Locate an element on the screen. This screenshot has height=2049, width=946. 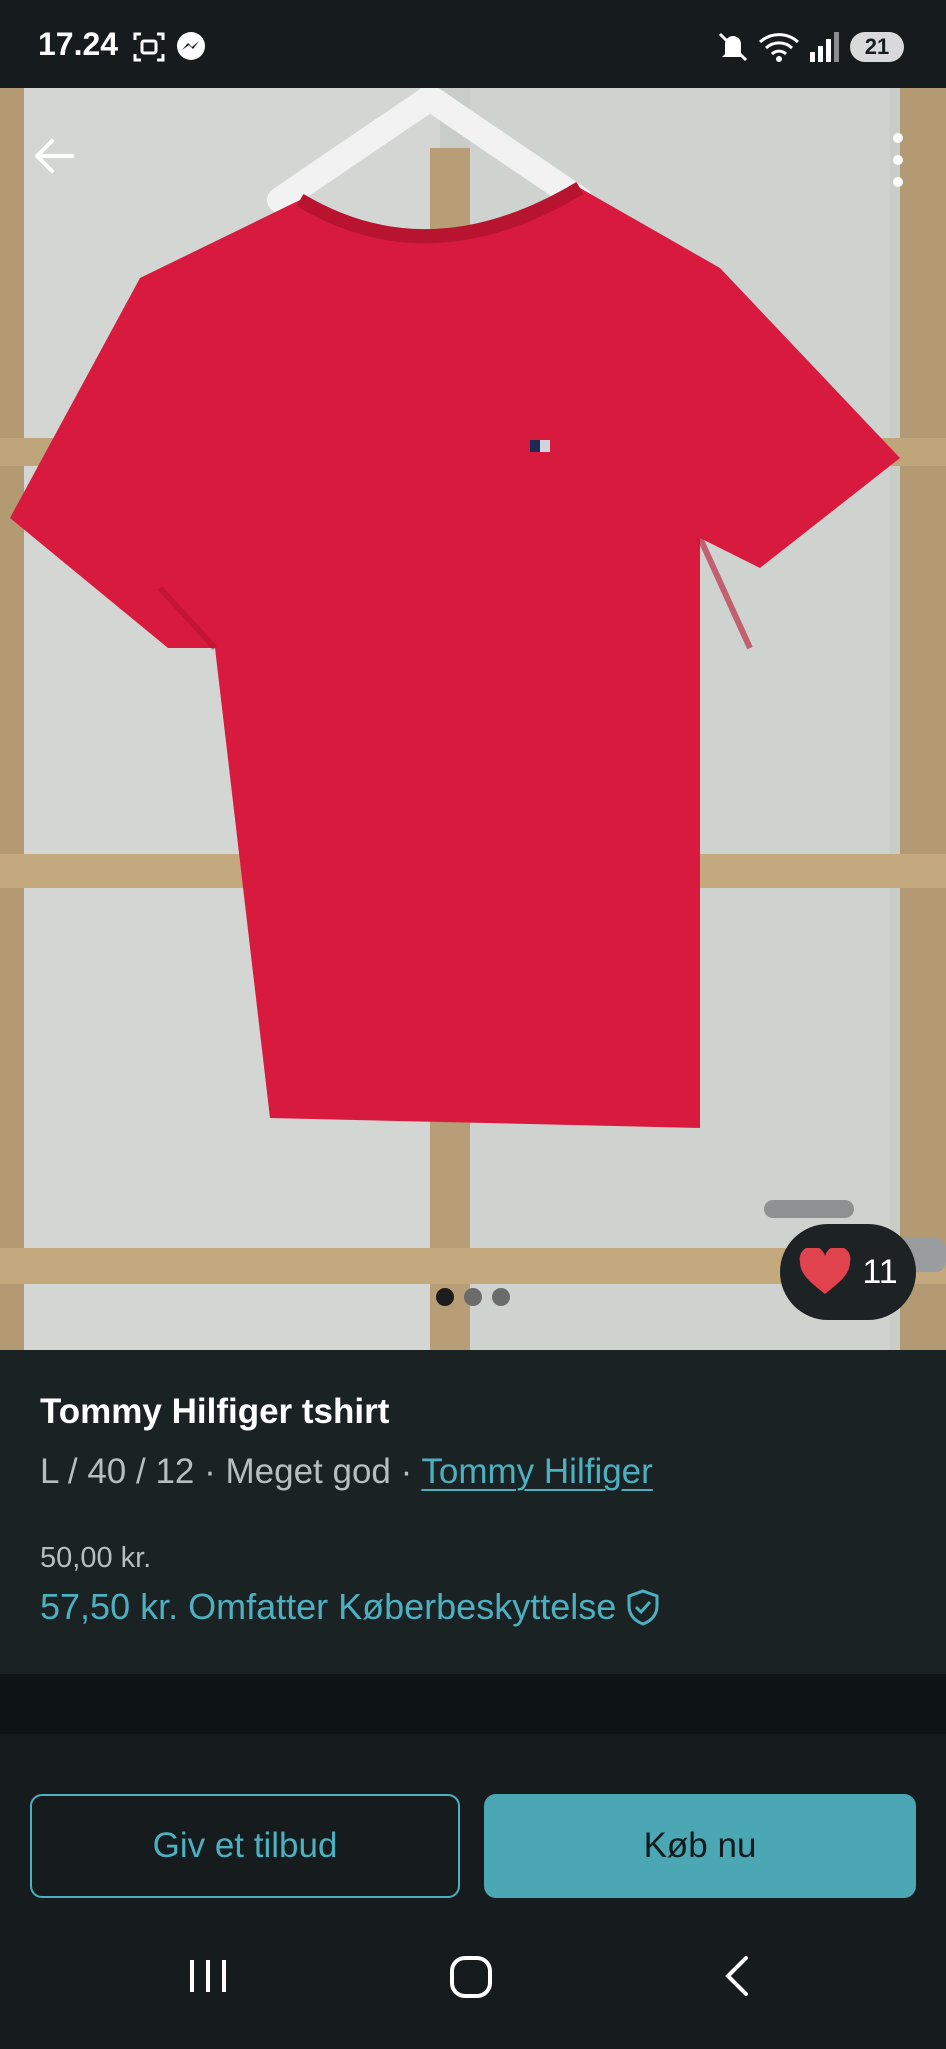
protection-text: Omfatter Køberbeskyttelse is located at coordinates (402, 1606).